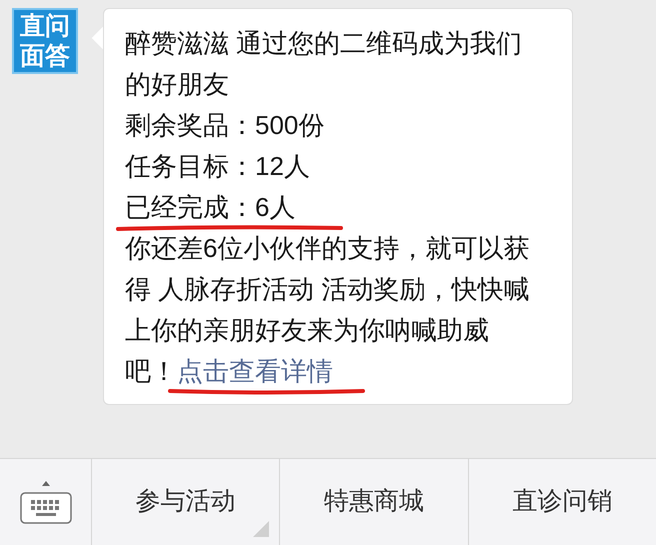  Describe the element at coordinates (186, 502) in the screenshot. I see `menu-button: 参与活动` at that location.